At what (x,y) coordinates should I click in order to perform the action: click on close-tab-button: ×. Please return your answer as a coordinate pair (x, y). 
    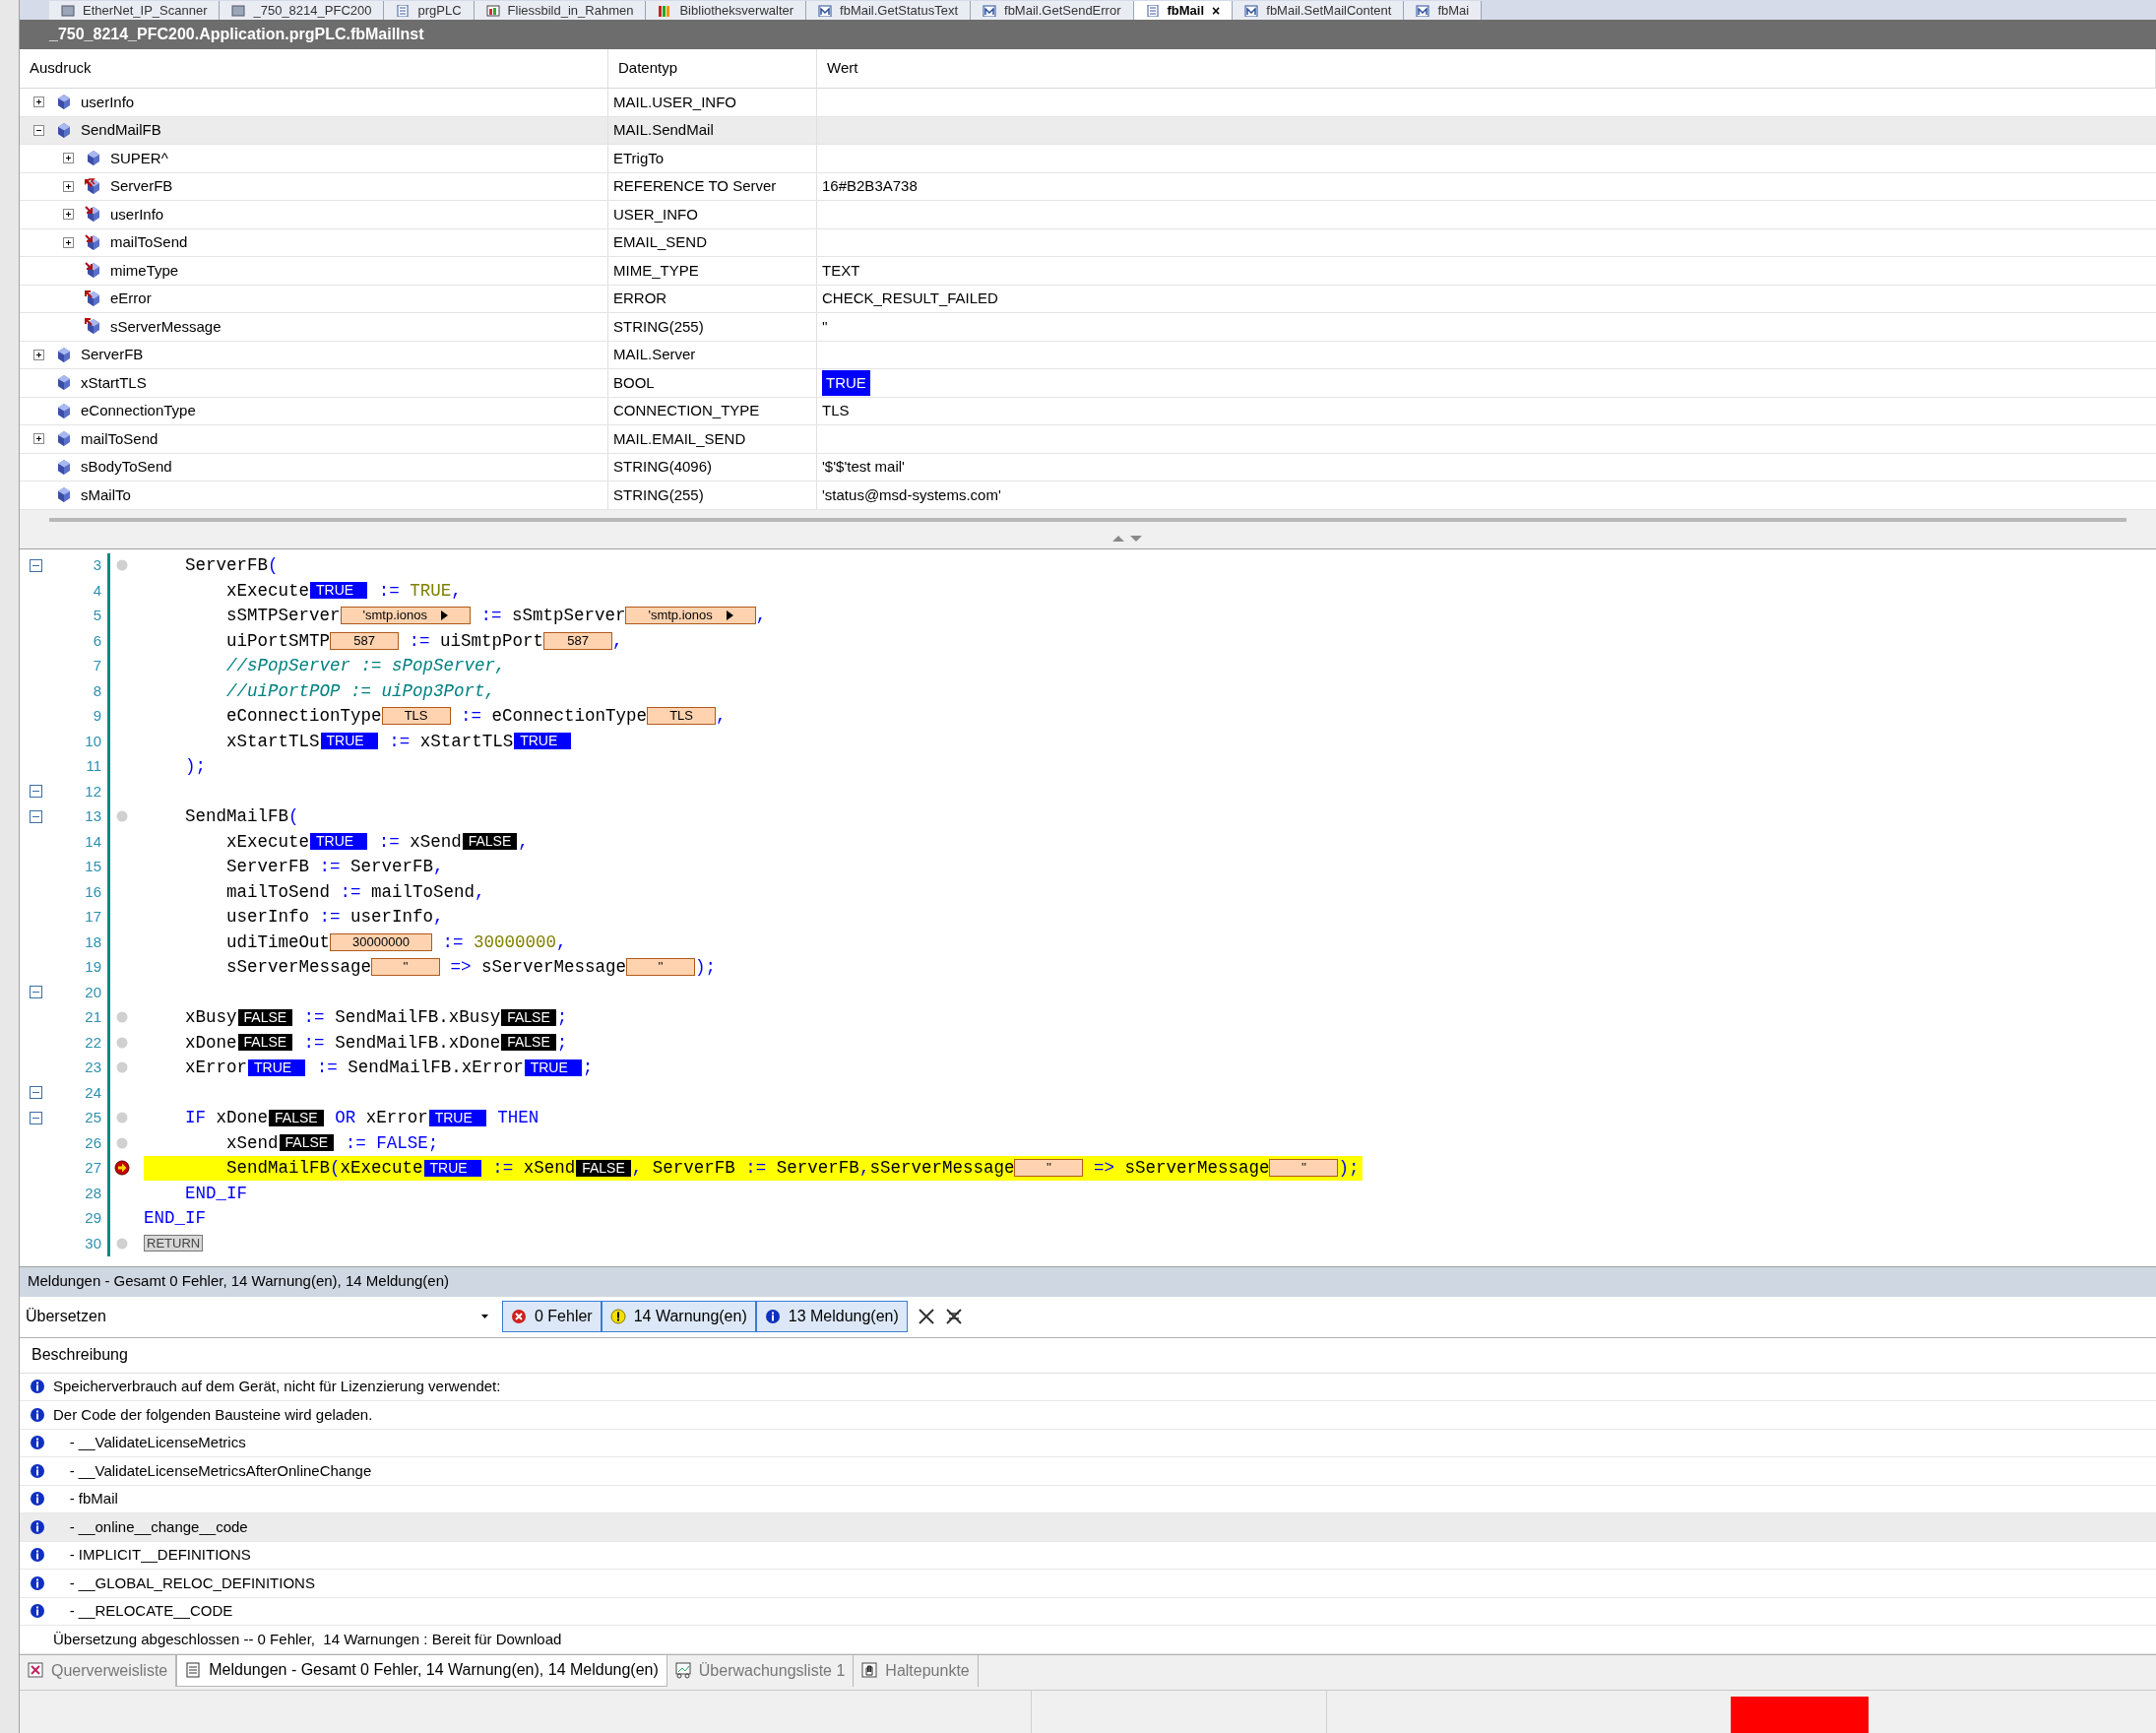
    Looking at the image, I should click on (1216, 10).